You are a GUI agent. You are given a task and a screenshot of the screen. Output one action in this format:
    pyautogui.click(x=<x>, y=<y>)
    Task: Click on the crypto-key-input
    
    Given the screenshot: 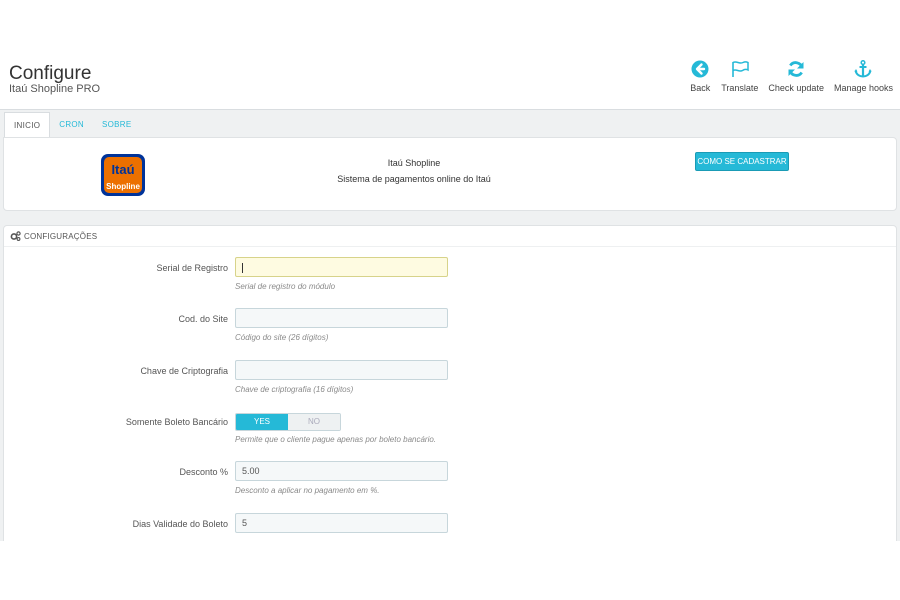 What is the action you would take?
    pyautogui.click(x=341, y=370)
    